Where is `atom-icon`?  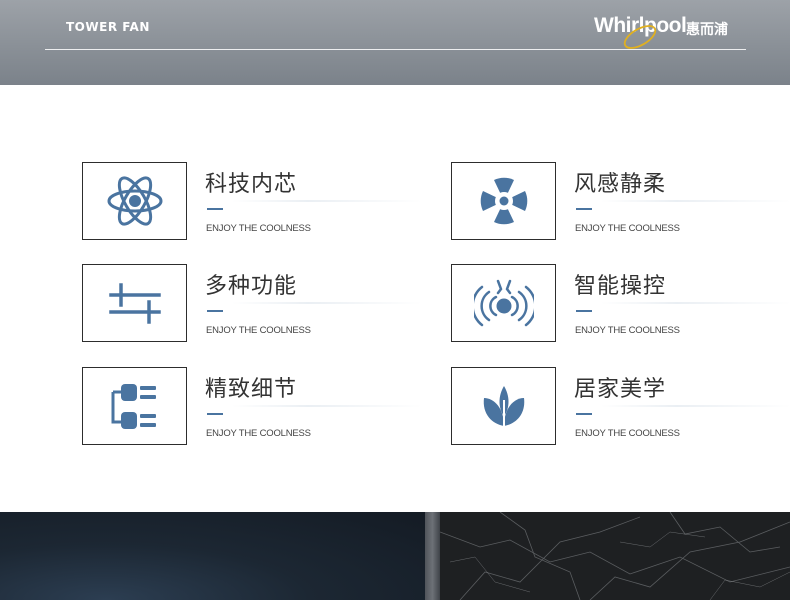
atom-icon is located at coordinates (134, 201).